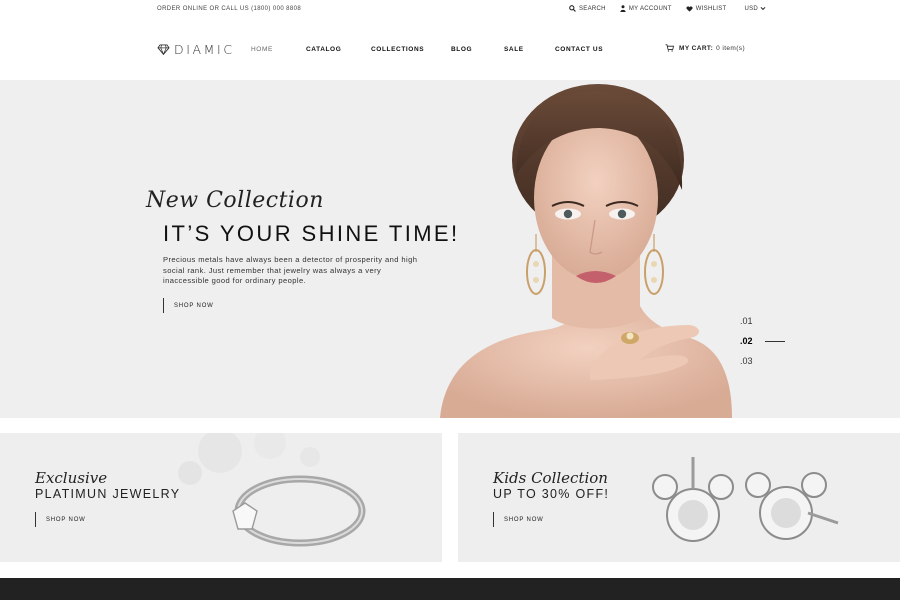  Describe the element at coordinates (323, 49) in the screenshot. I see `nav-catalog: CATALOG` at that location.